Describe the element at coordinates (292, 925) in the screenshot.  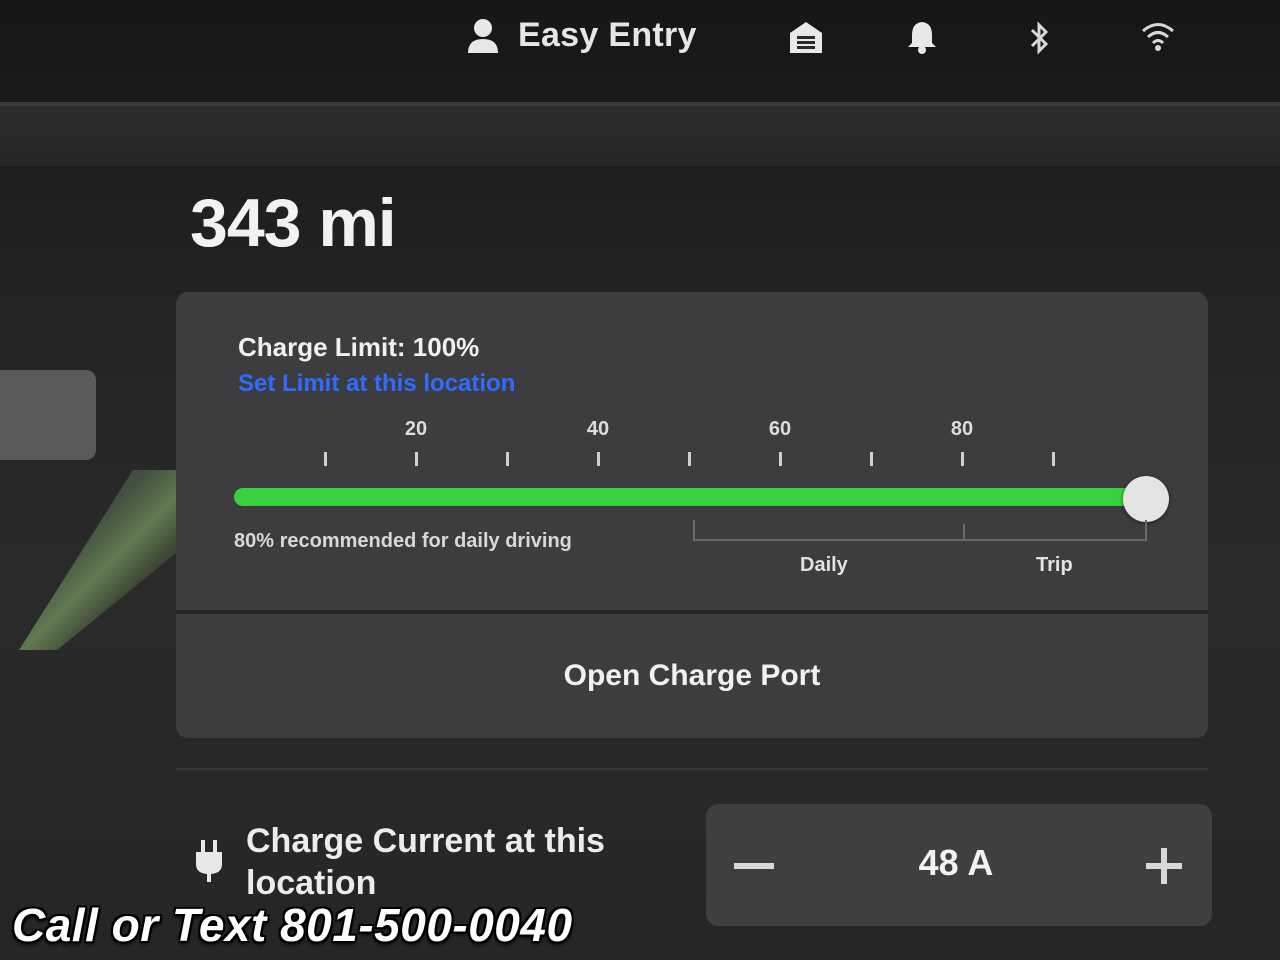
I see `dealer-contact-banner: Call or Text 801-500-0040` at that location.